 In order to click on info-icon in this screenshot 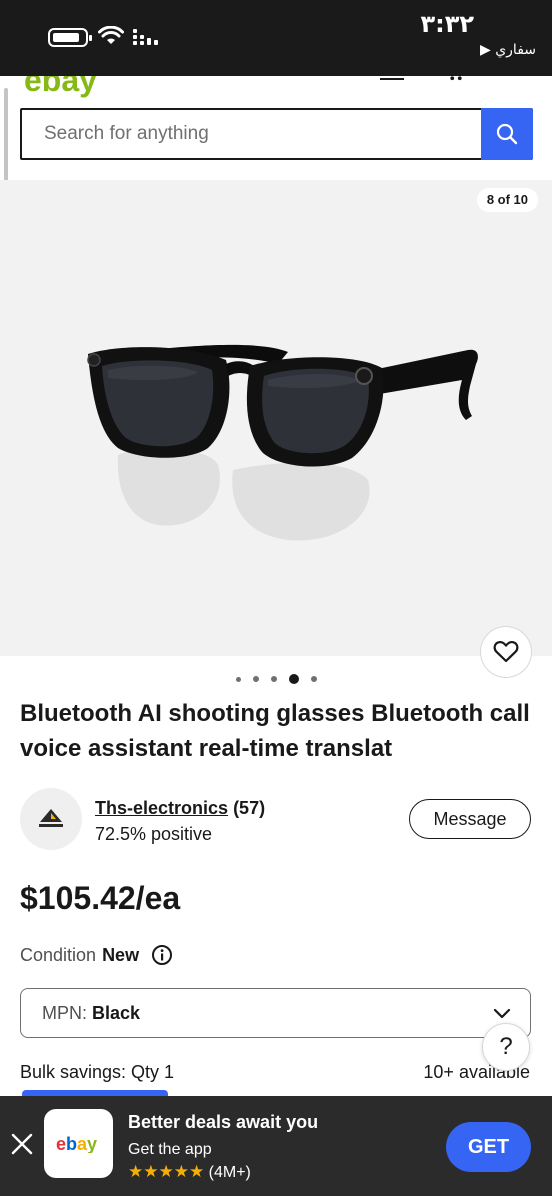, I will do `click(162, 955)`.